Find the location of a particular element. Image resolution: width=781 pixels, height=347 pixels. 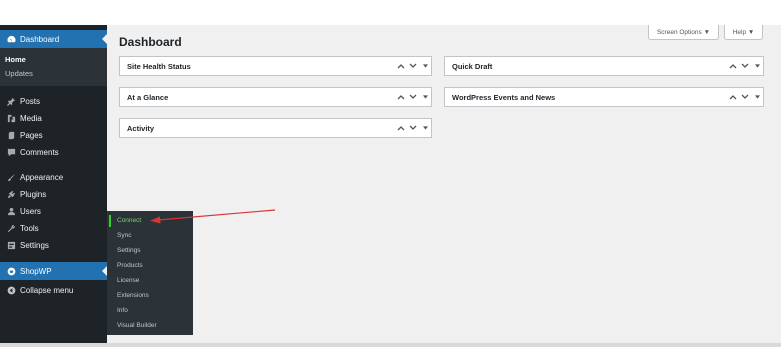

sidebar-item-posts: Posts is located at coordinates (53, 101).